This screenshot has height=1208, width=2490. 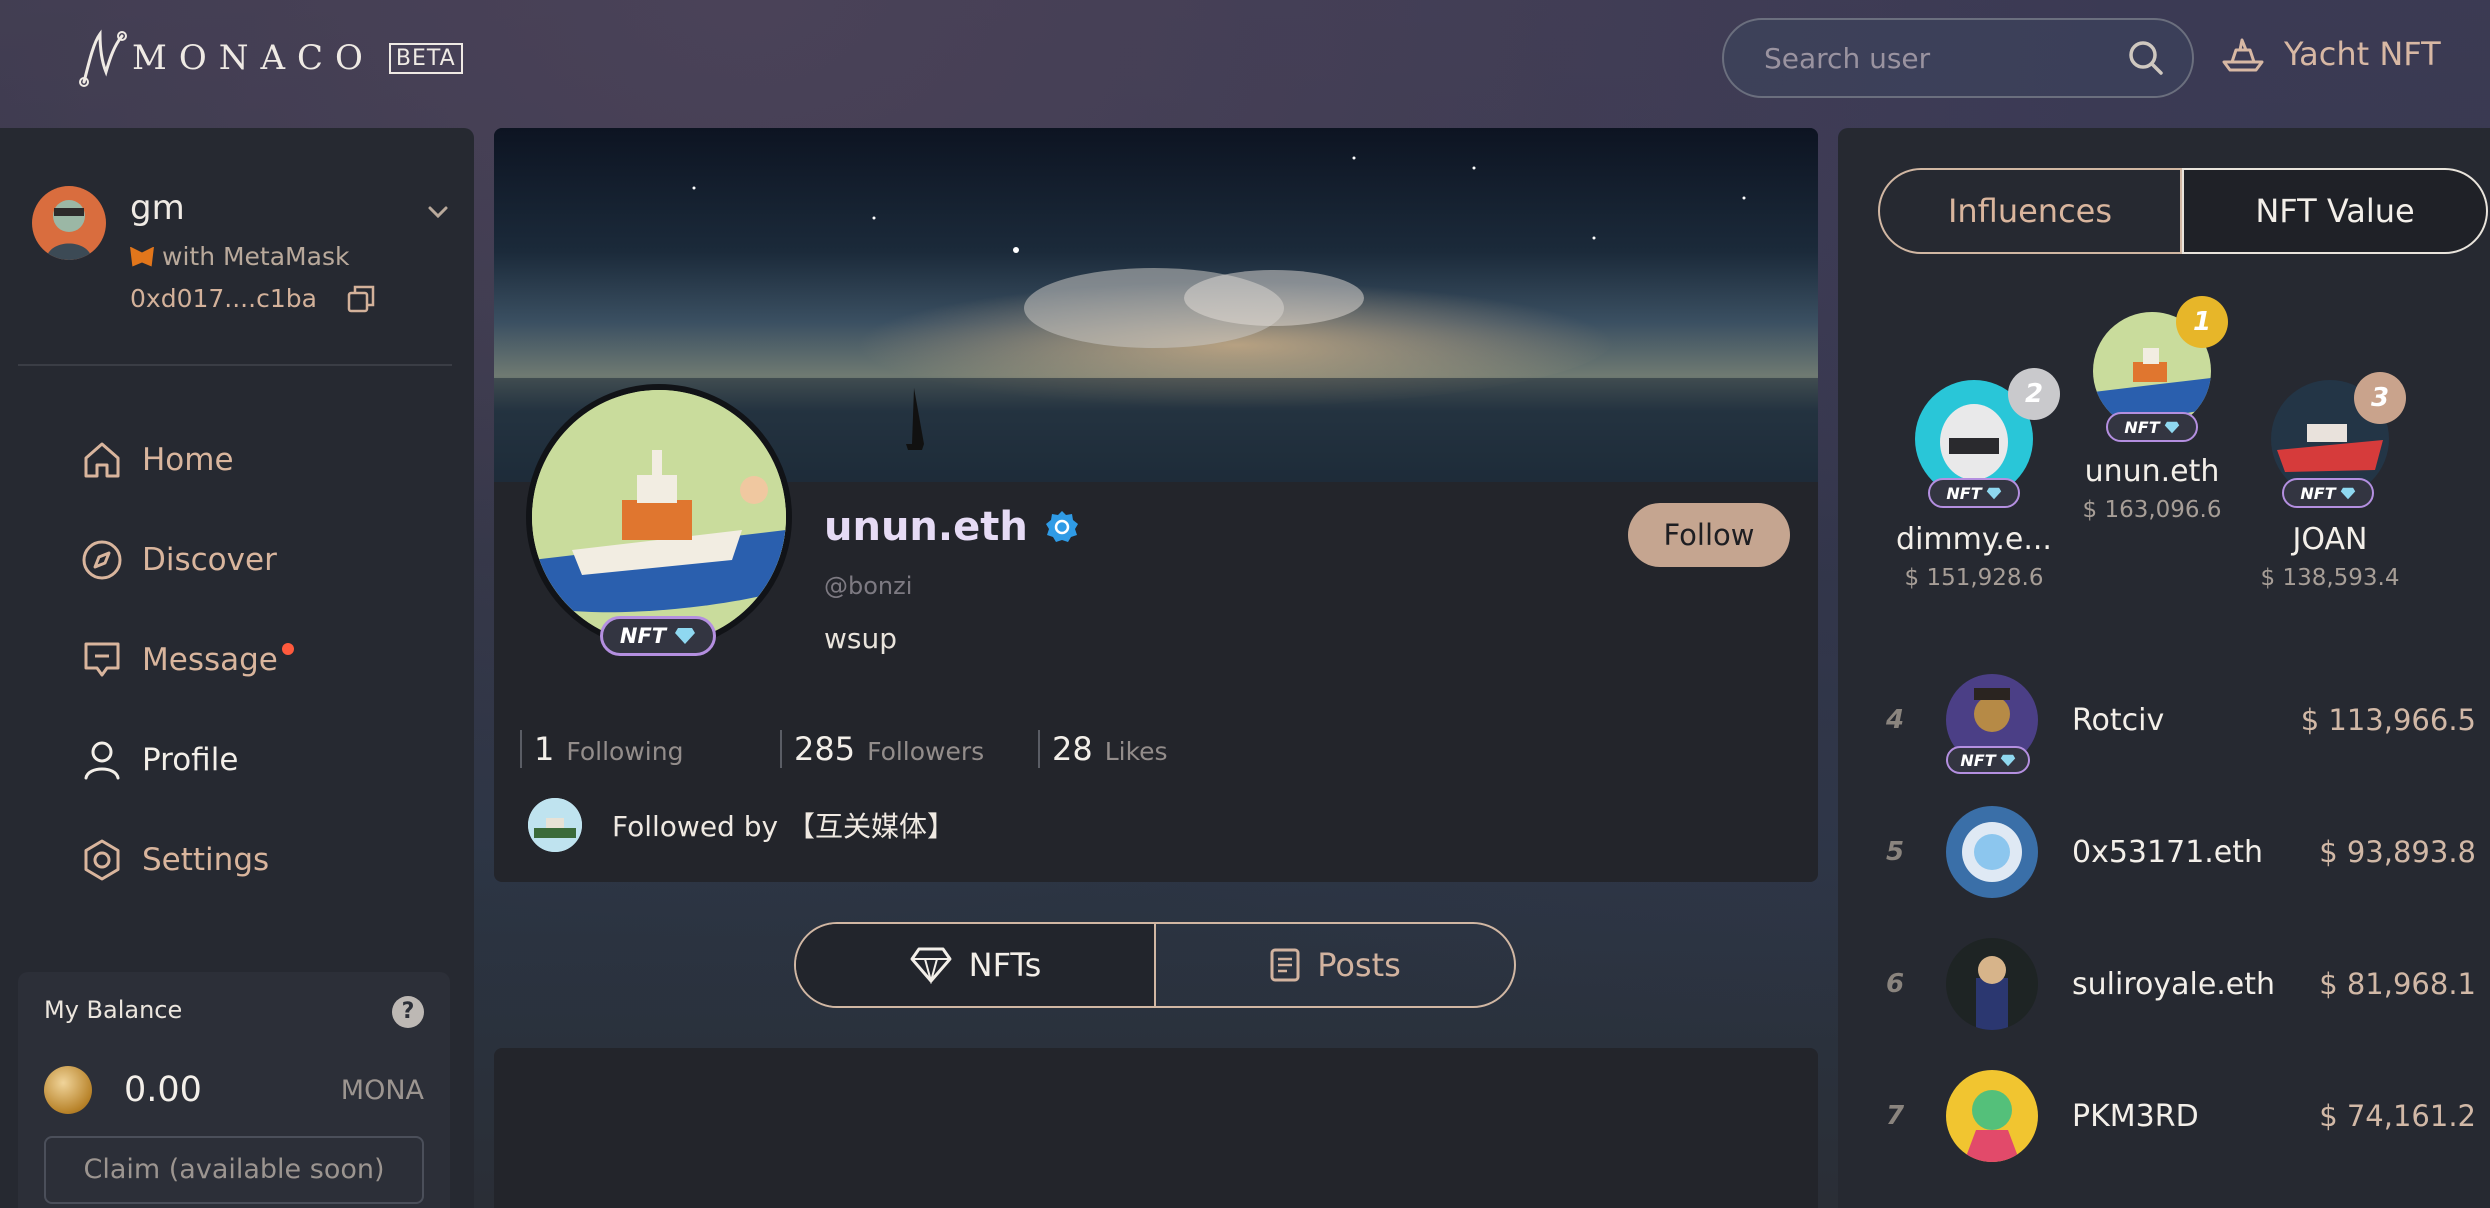 I want to click on home-icon, so click(x=102, y=460).